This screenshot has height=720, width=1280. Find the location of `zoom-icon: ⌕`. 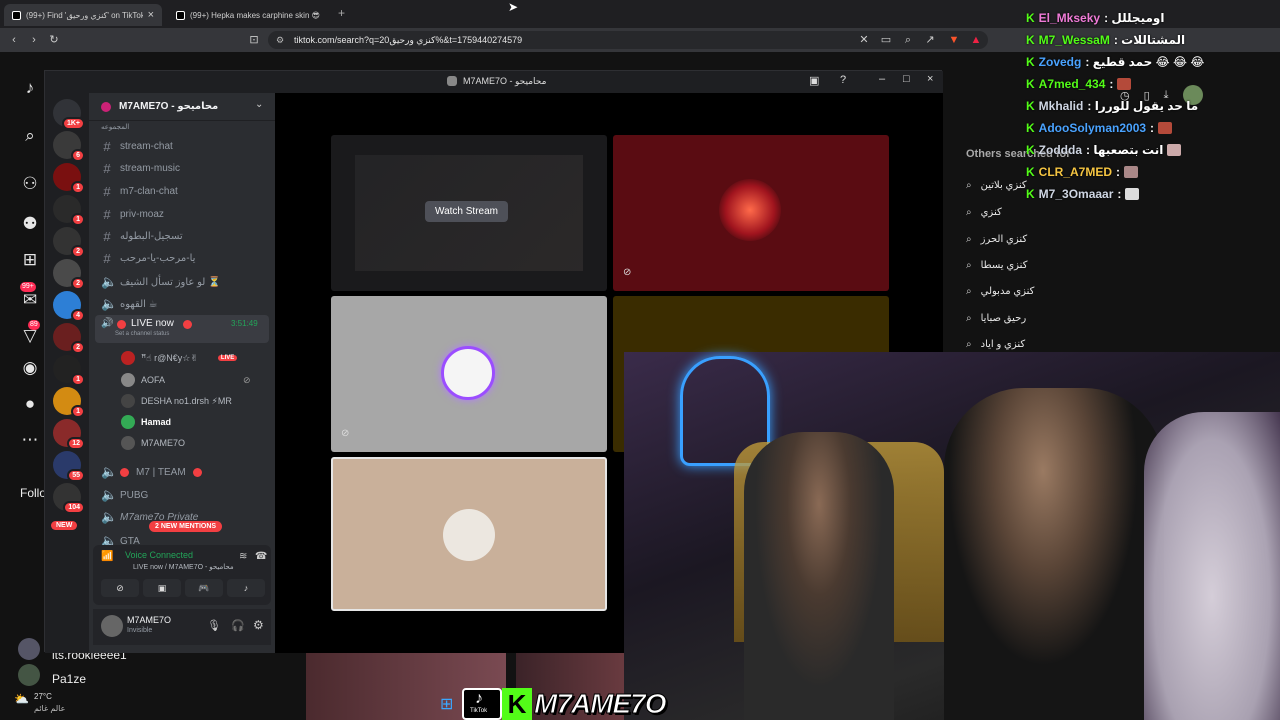

zoom-icon: ⌕ is located at coordinates (908, 40).